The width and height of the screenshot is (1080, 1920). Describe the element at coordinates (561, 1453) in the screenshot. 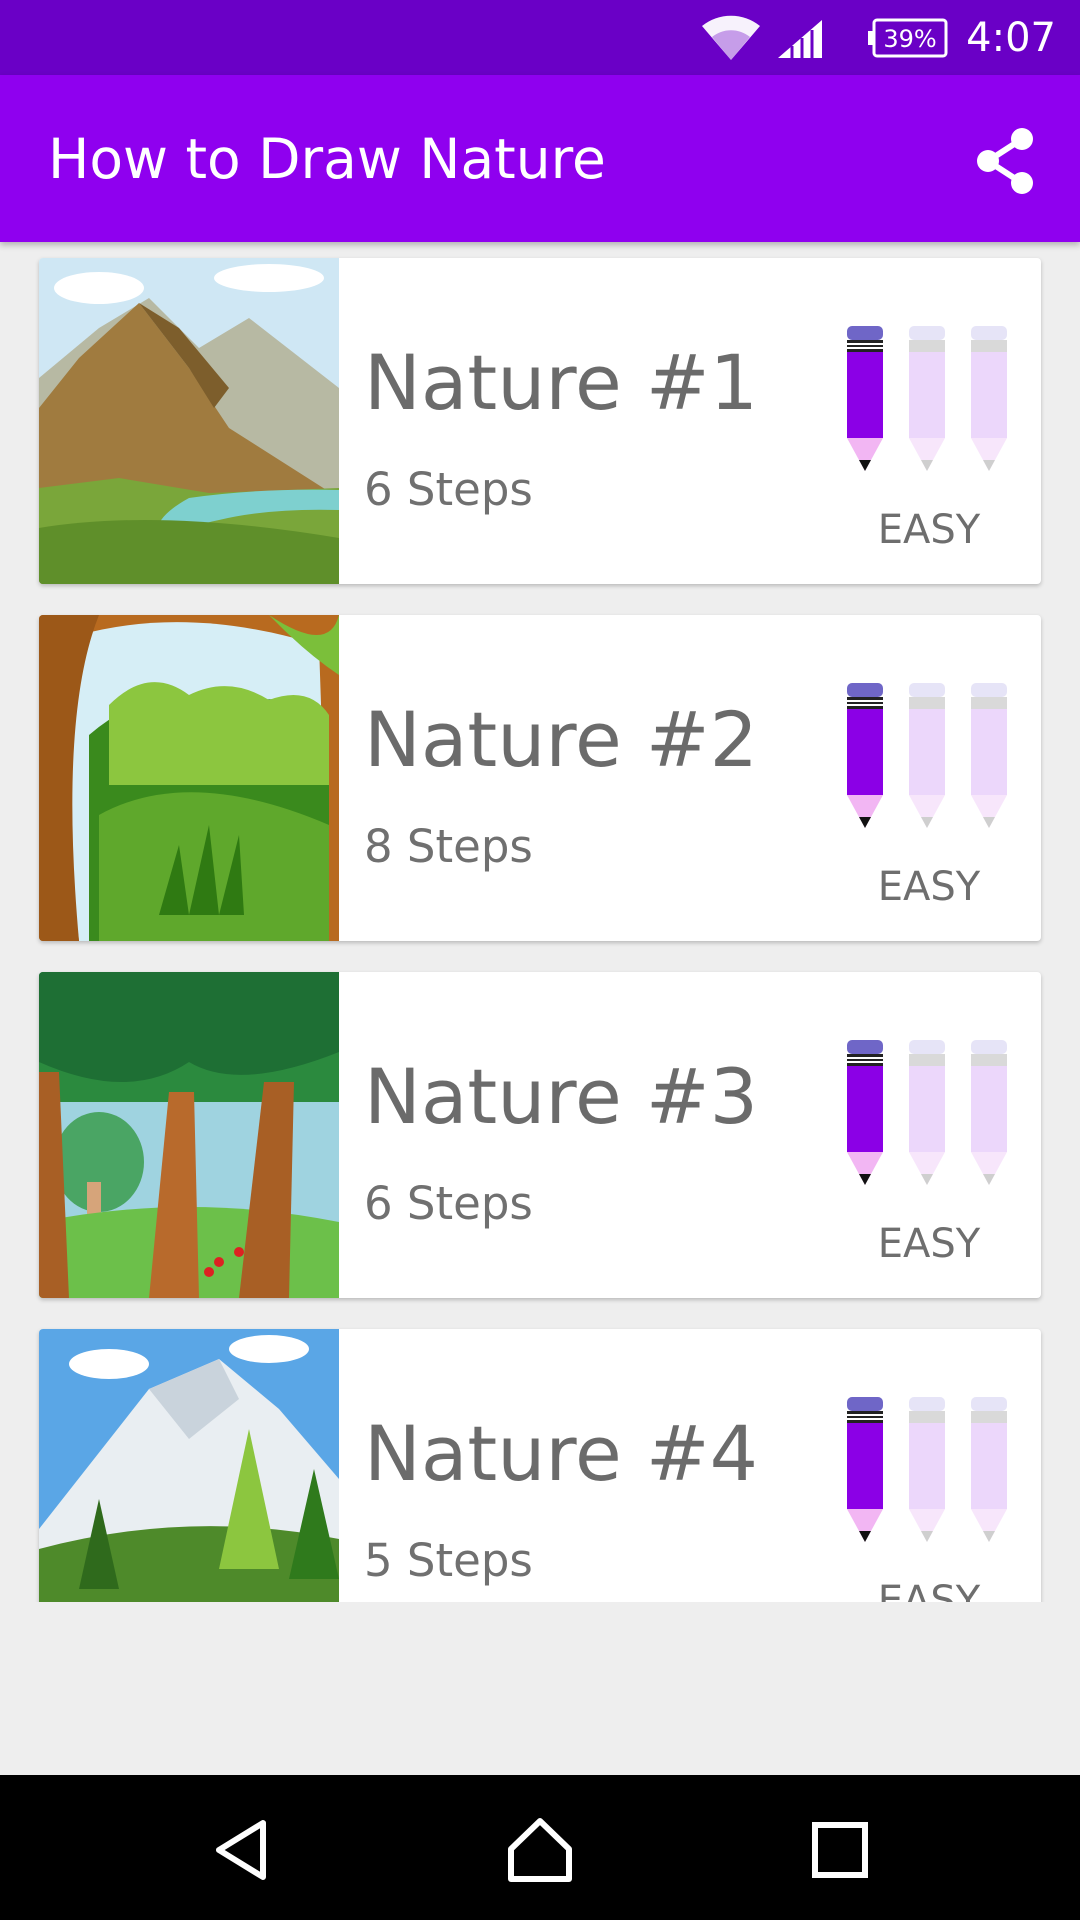

I see `item-title: Nature #4` at that location.